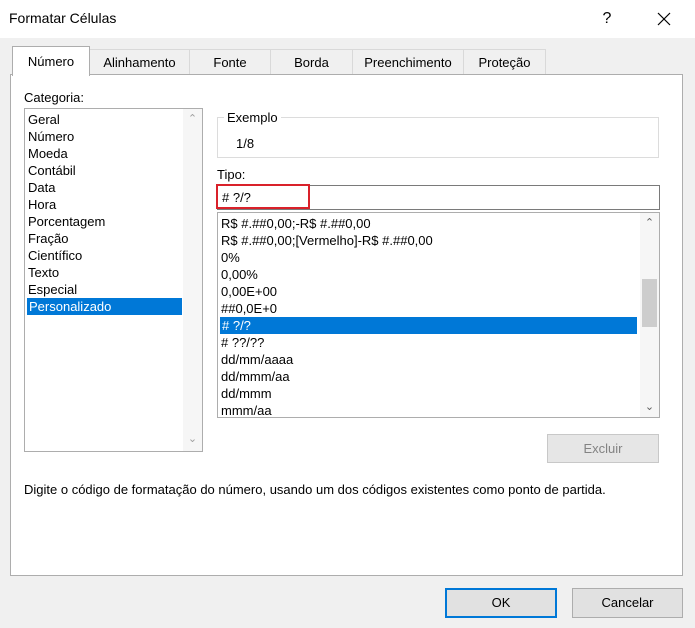  Describe the element at coordinates (43, 272) in the screenshot. I see `categoria-item: Texto` at that location.